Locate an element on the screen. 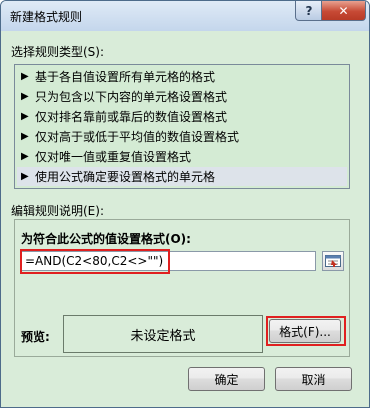 This screenshot has width=370, height=408. rule-type-item-selected: ▶ 使用公式确定要设置格式的单元格 is located at coordinates (182, 176).